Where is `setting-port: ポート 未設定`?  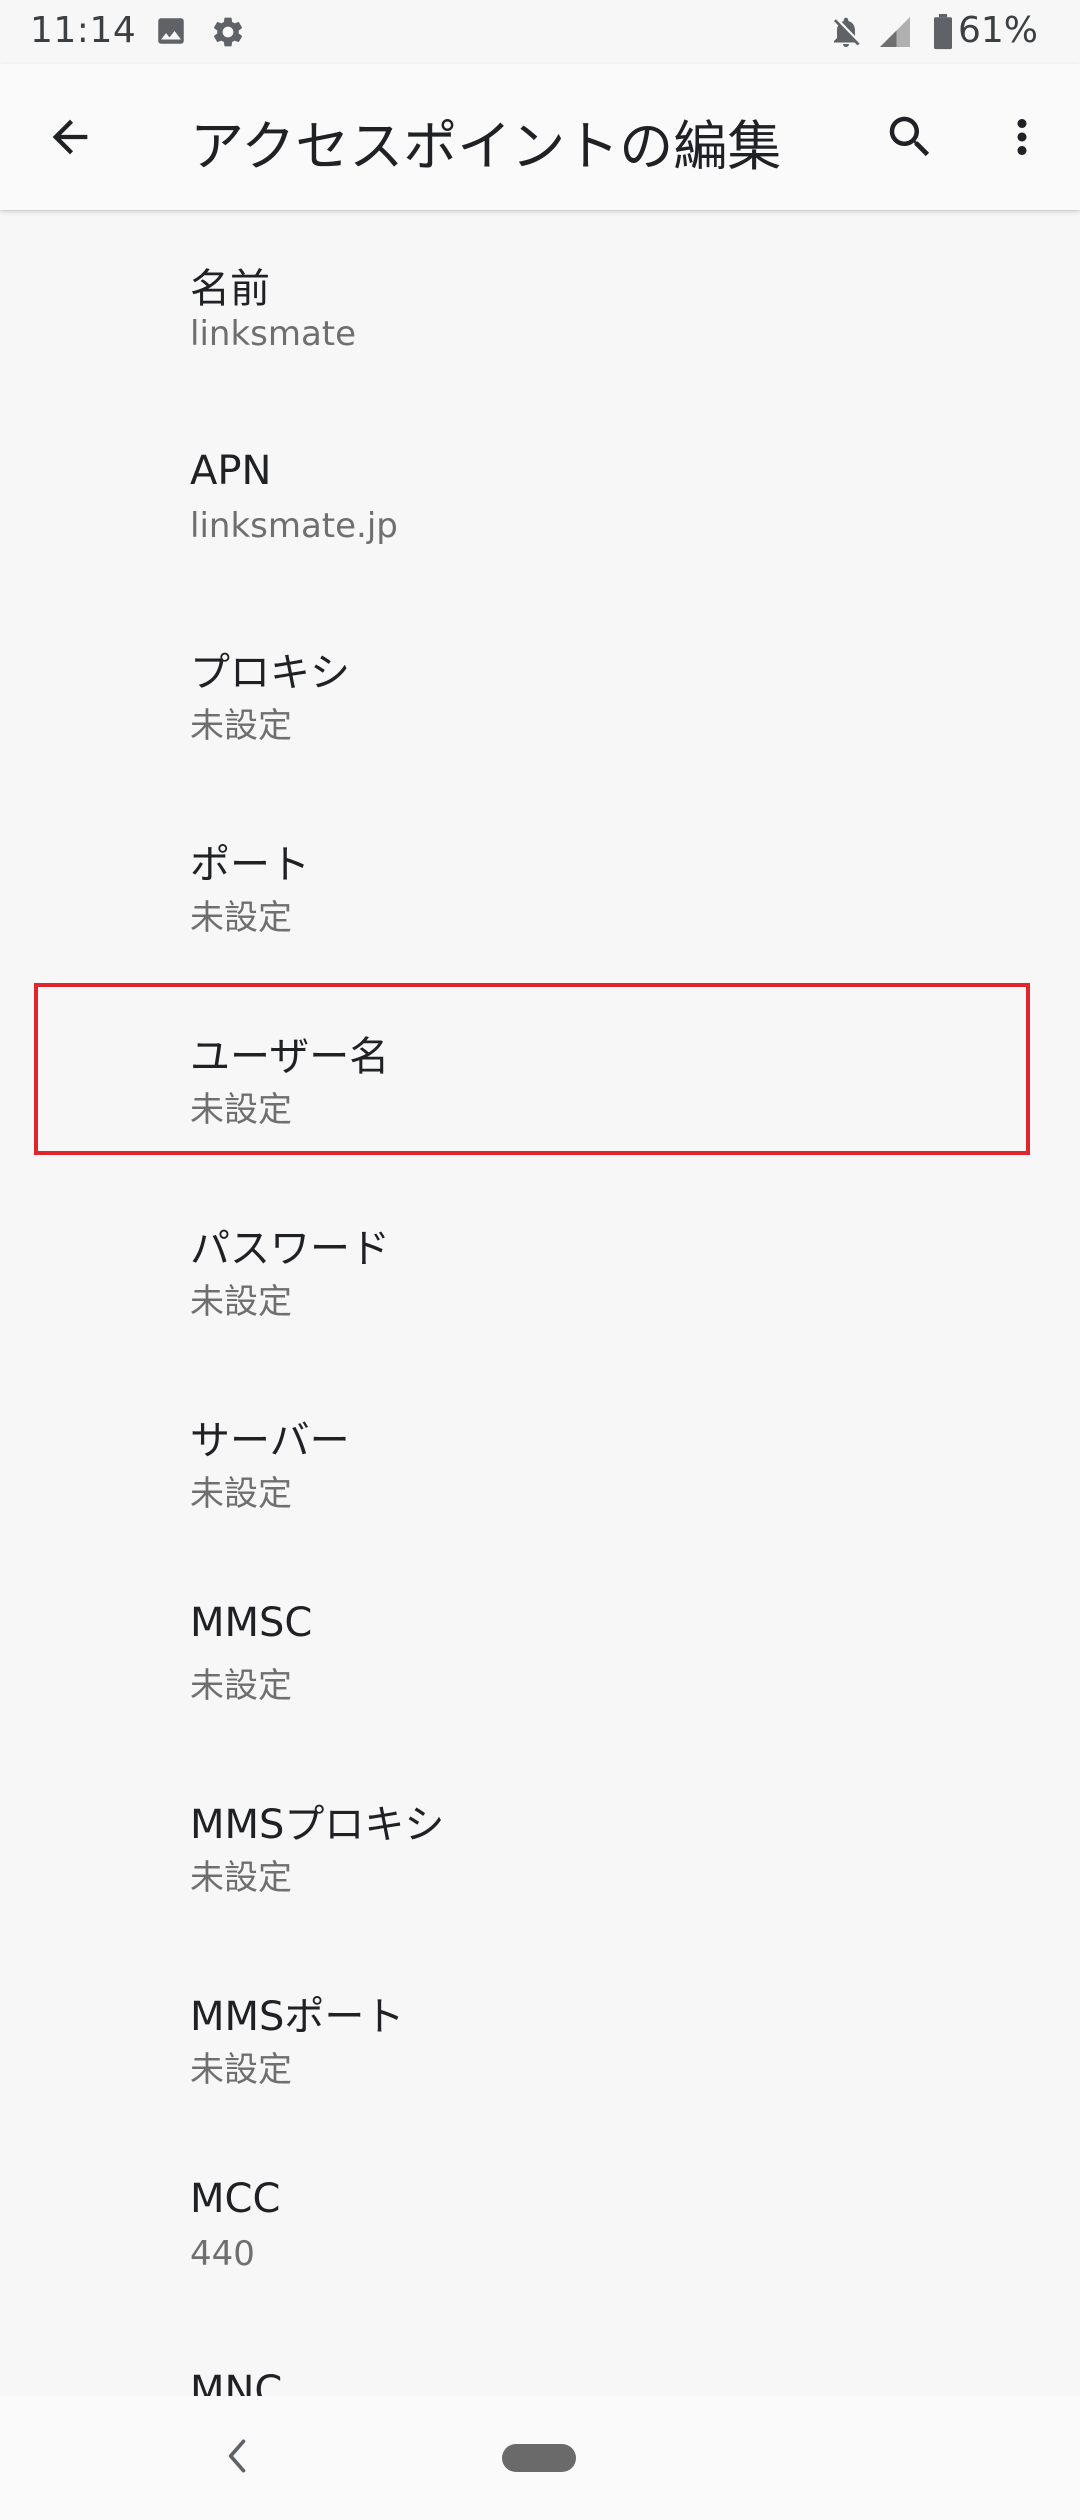
setting-port: ポート 未設定 is located at coordinates (540, 882).